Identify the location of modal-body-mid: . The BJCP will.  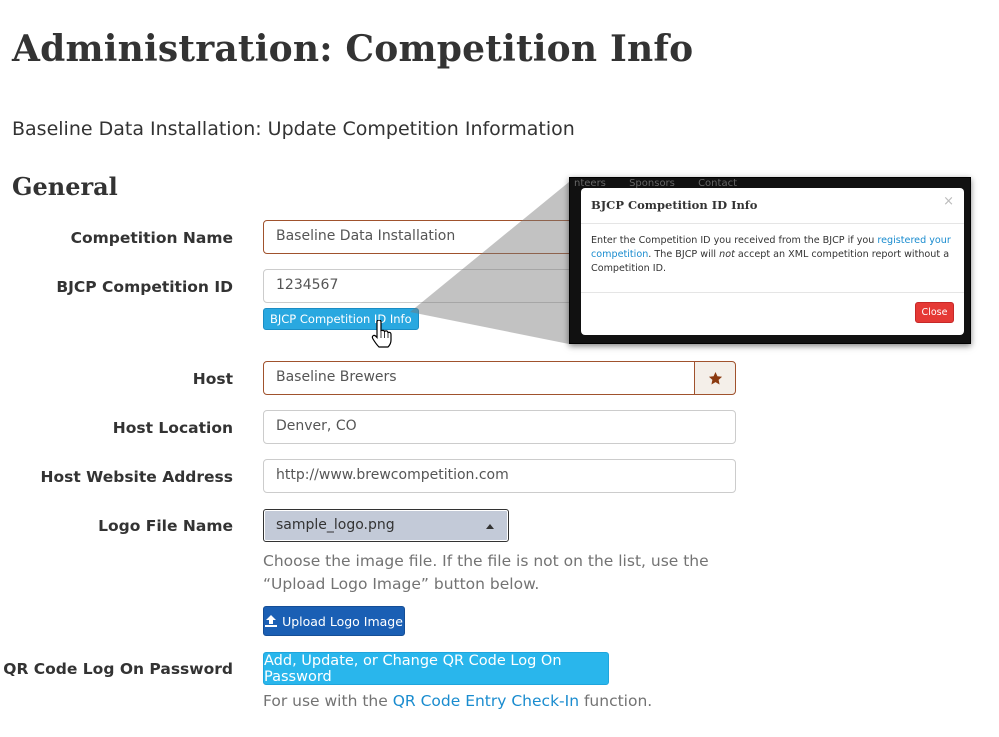
(684, 254).